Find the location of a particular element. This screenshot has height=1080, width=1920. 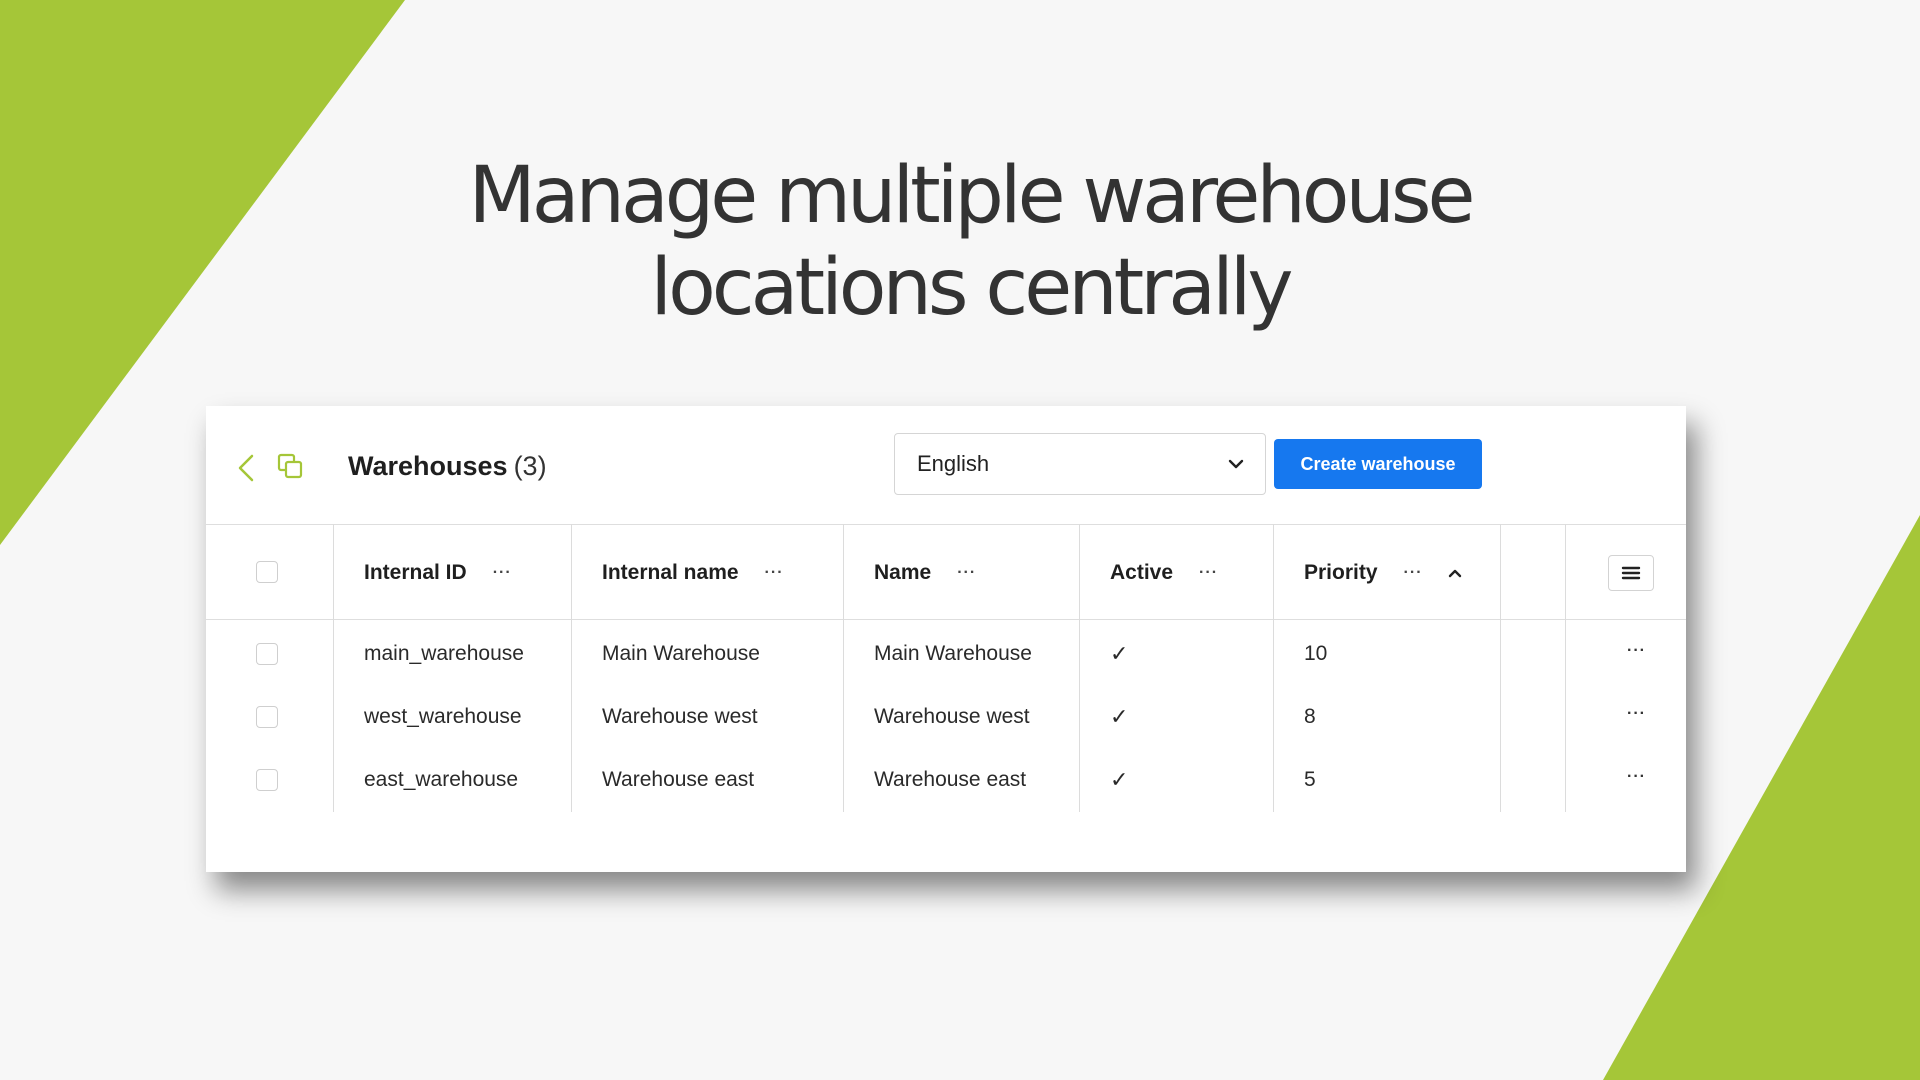

cell-priority: 5 is located at coordinates (1310, 779).